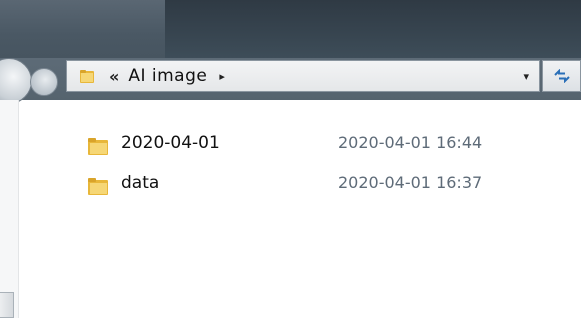 The height and width of the screenshot is (318, 581). I want to click on address-dropdown-icon: ▾, so click(526, 76).